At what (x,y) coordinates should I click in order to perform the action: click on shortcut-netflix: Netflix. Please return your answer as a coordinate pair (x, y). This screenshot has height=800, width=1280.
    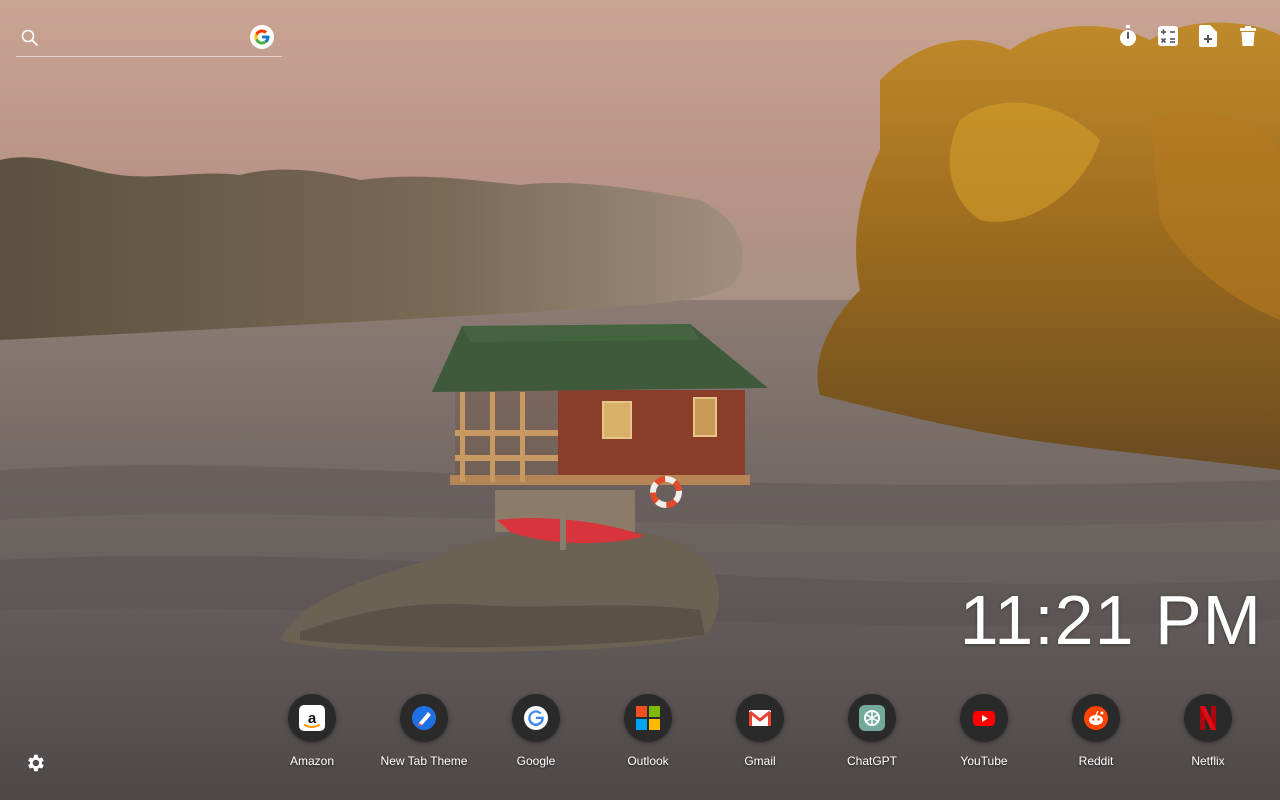
    Looking at the image, I should click on (1208, 731).